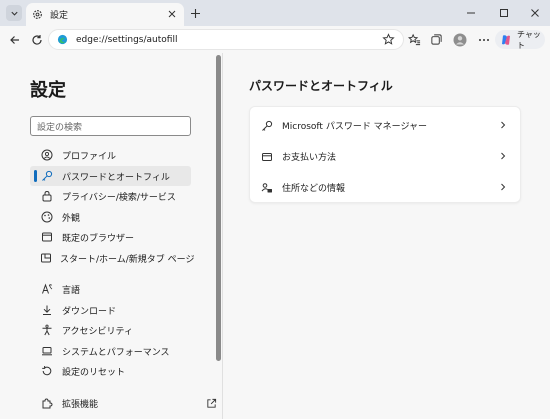 The width and height of the screenshot is (550, 419). What do you see at coordinates (309, 158) in the screenshot?
I see `row-label: お支払い方法` at bounding box center [309, 158].